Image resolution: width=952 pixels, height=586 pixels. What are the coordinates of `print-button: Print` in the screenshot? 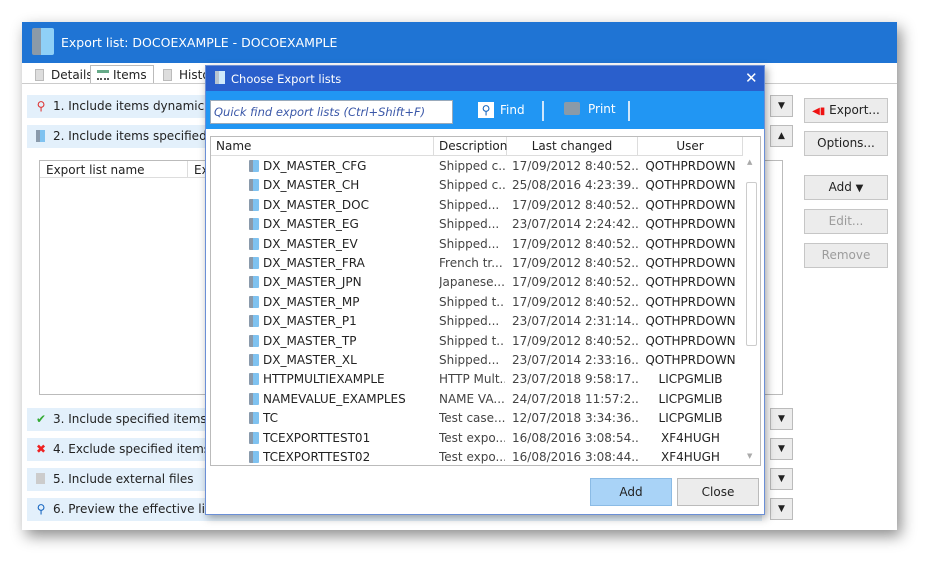 It's located at (590, 112).